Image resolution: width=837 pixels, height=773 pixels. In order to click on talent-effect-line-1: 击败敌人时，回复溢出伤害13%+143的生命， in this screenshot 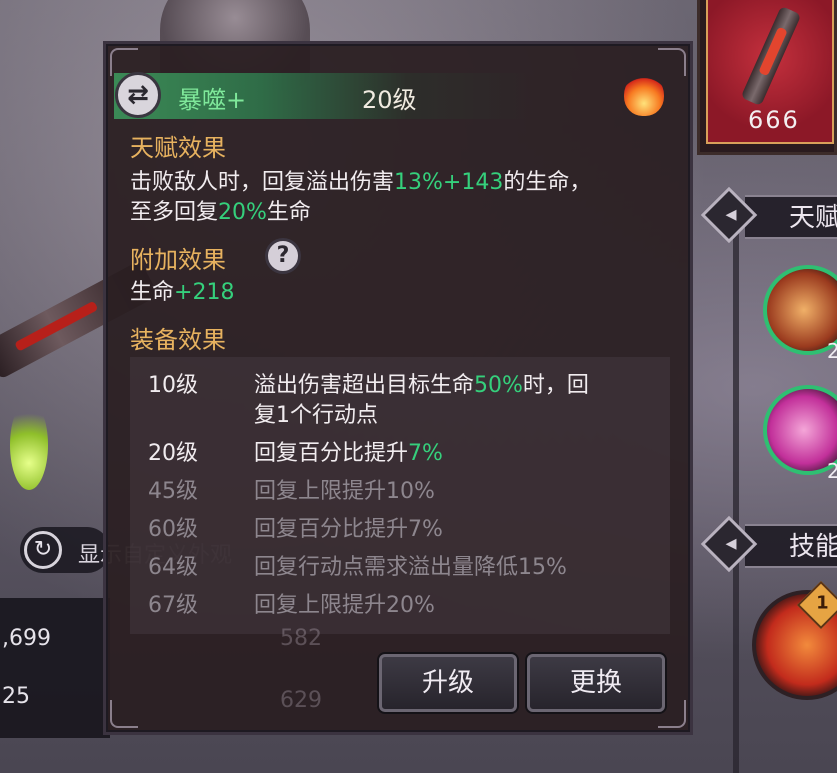, I will do `click(361, 182)`.